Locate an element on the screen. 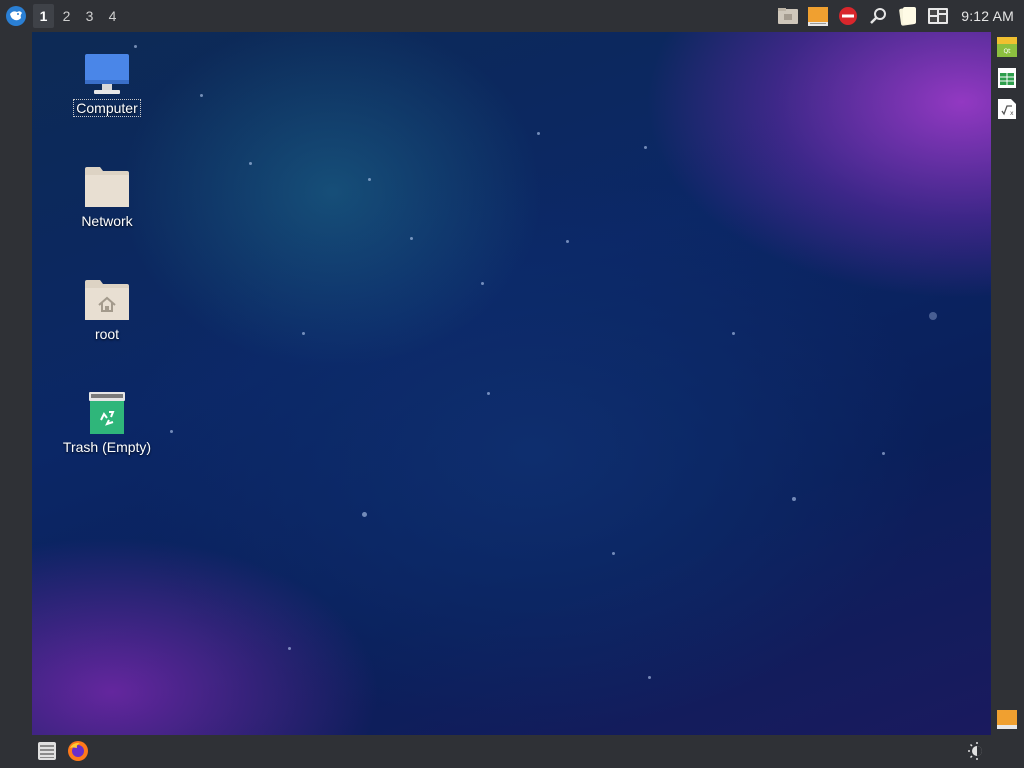 The height and width of the screenshot is (768, 1024). workspace-1: 1 is located at coordinates (43, 16).